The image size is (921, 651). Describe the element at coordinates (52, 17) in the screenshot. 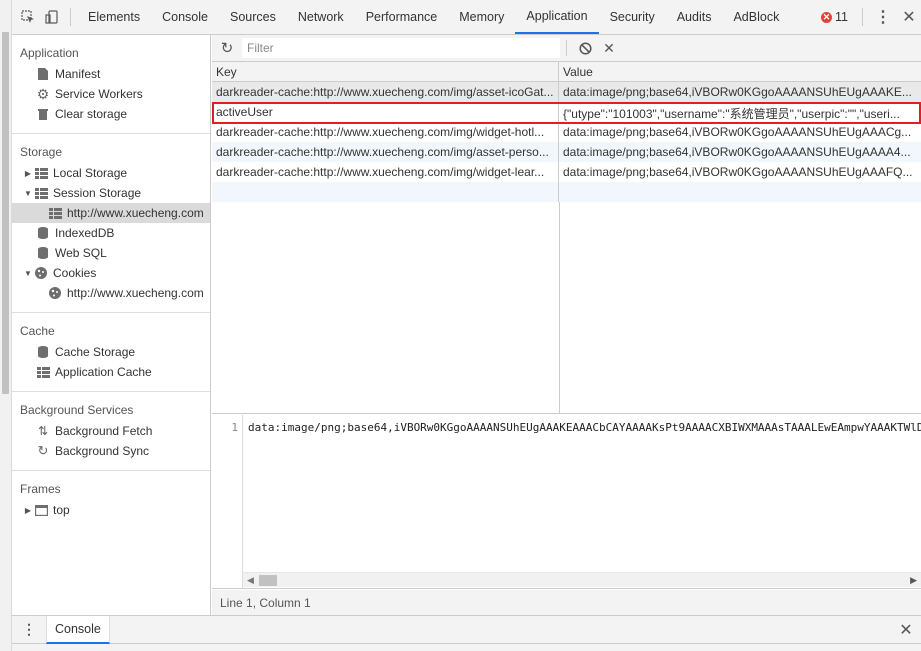

I see `device-toggle-icon` at that location.